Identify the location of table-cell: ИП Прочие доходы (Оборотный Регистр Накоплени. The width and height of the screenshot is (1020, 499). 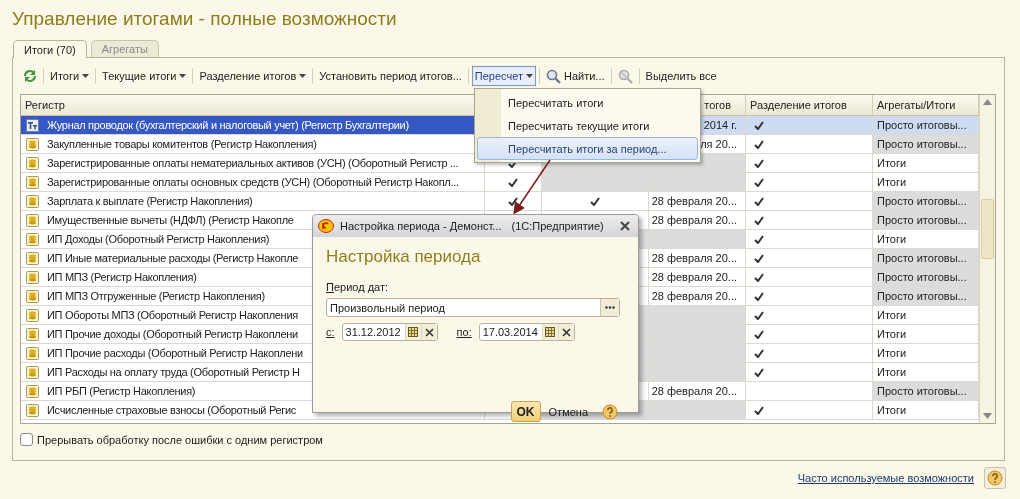
(172, 334).